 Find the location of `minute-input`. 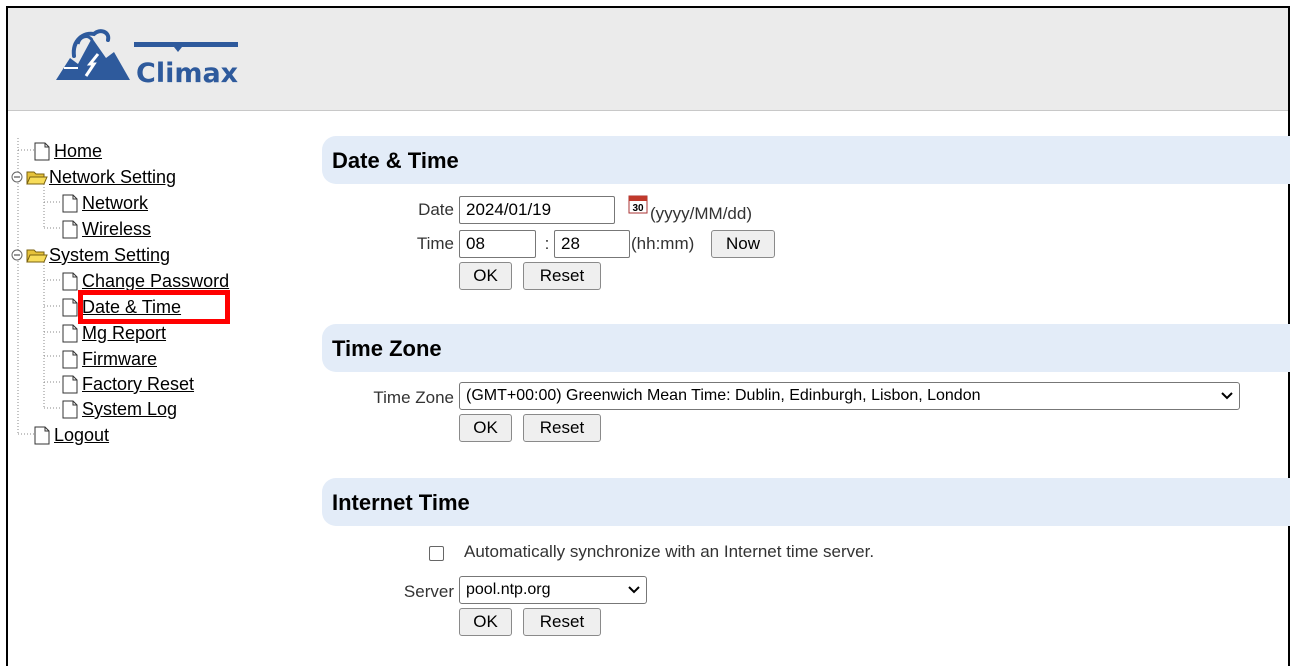

minute-input is located at coordinates (592, 244).